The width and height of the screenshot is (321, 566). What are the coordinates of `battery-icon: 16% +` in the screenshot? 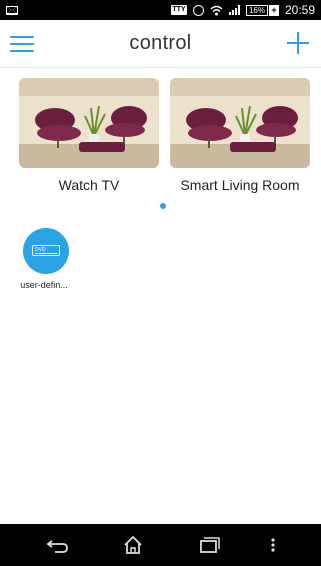 It's located at (262, 10).